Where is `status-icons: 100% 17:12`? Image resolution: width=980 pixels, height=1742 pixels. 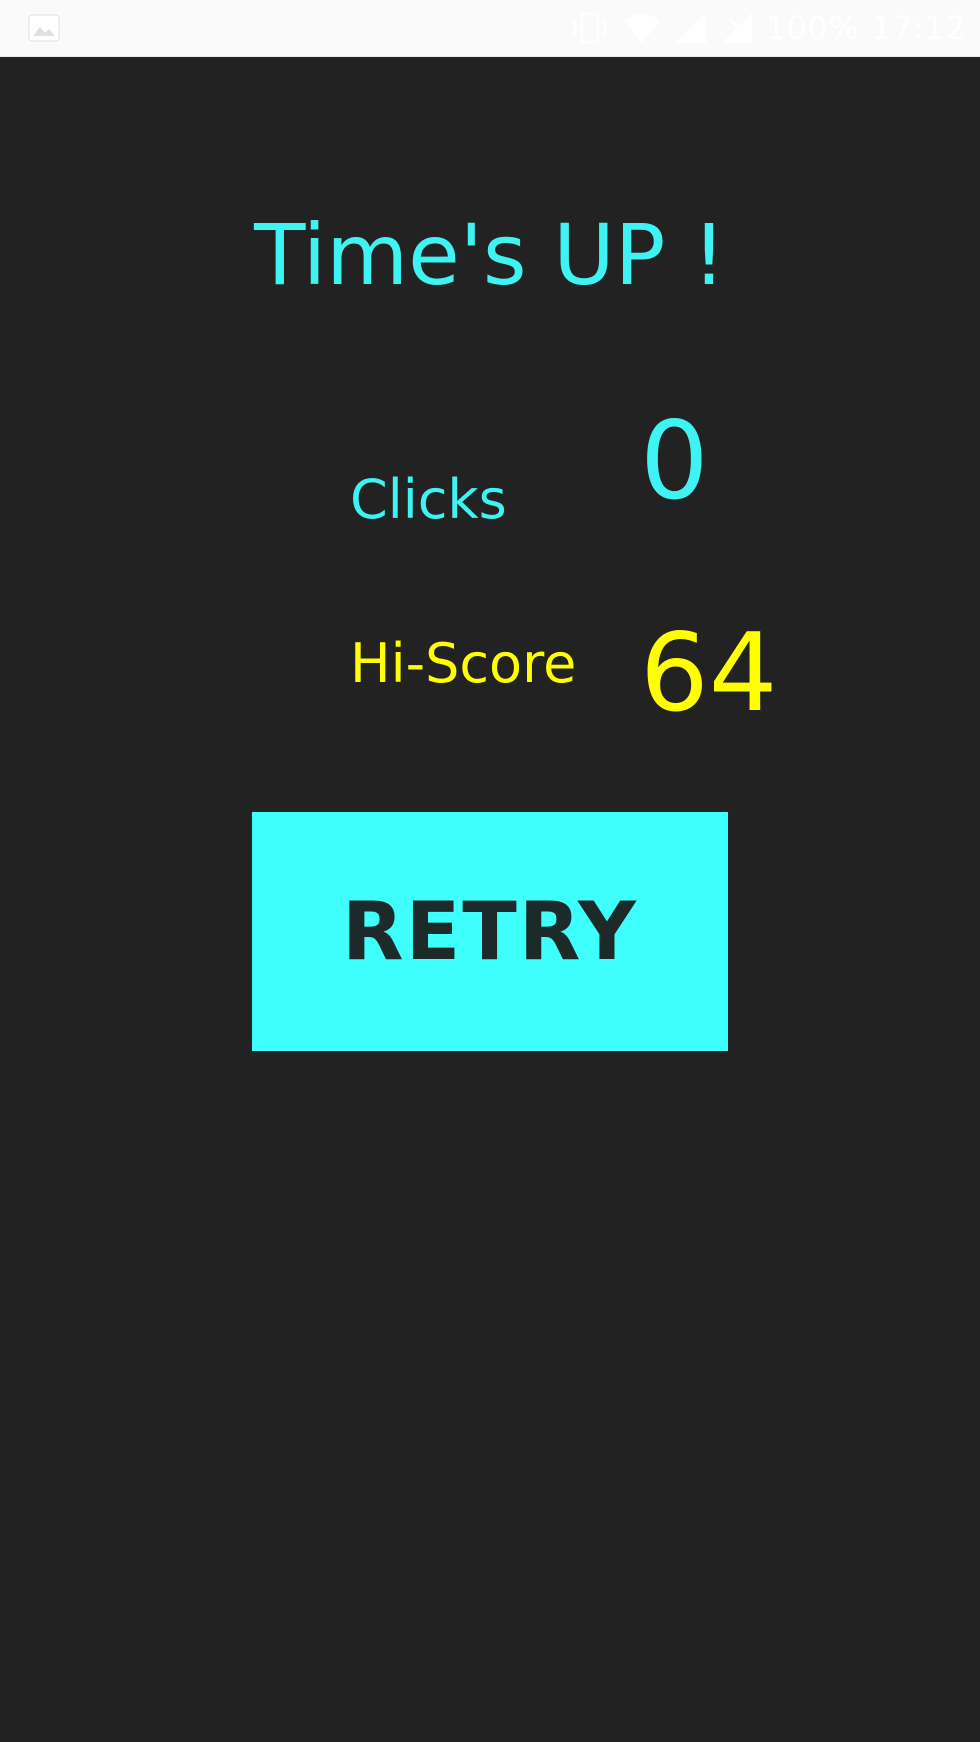
status-icons: 100% 17:12 is located at coordinates (768, 28).